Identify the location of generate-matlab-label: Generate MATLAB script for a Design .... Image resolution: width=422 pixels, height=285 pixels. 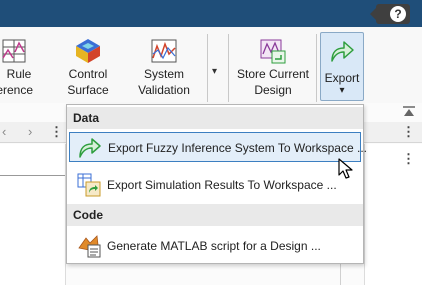
(214, 246).